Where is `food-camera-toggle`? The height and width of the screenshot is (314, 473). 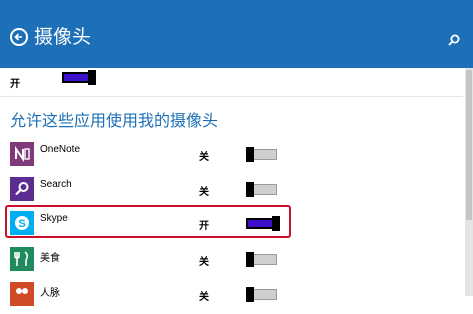 food-camera-toggle is located at coordinates (262, 259).